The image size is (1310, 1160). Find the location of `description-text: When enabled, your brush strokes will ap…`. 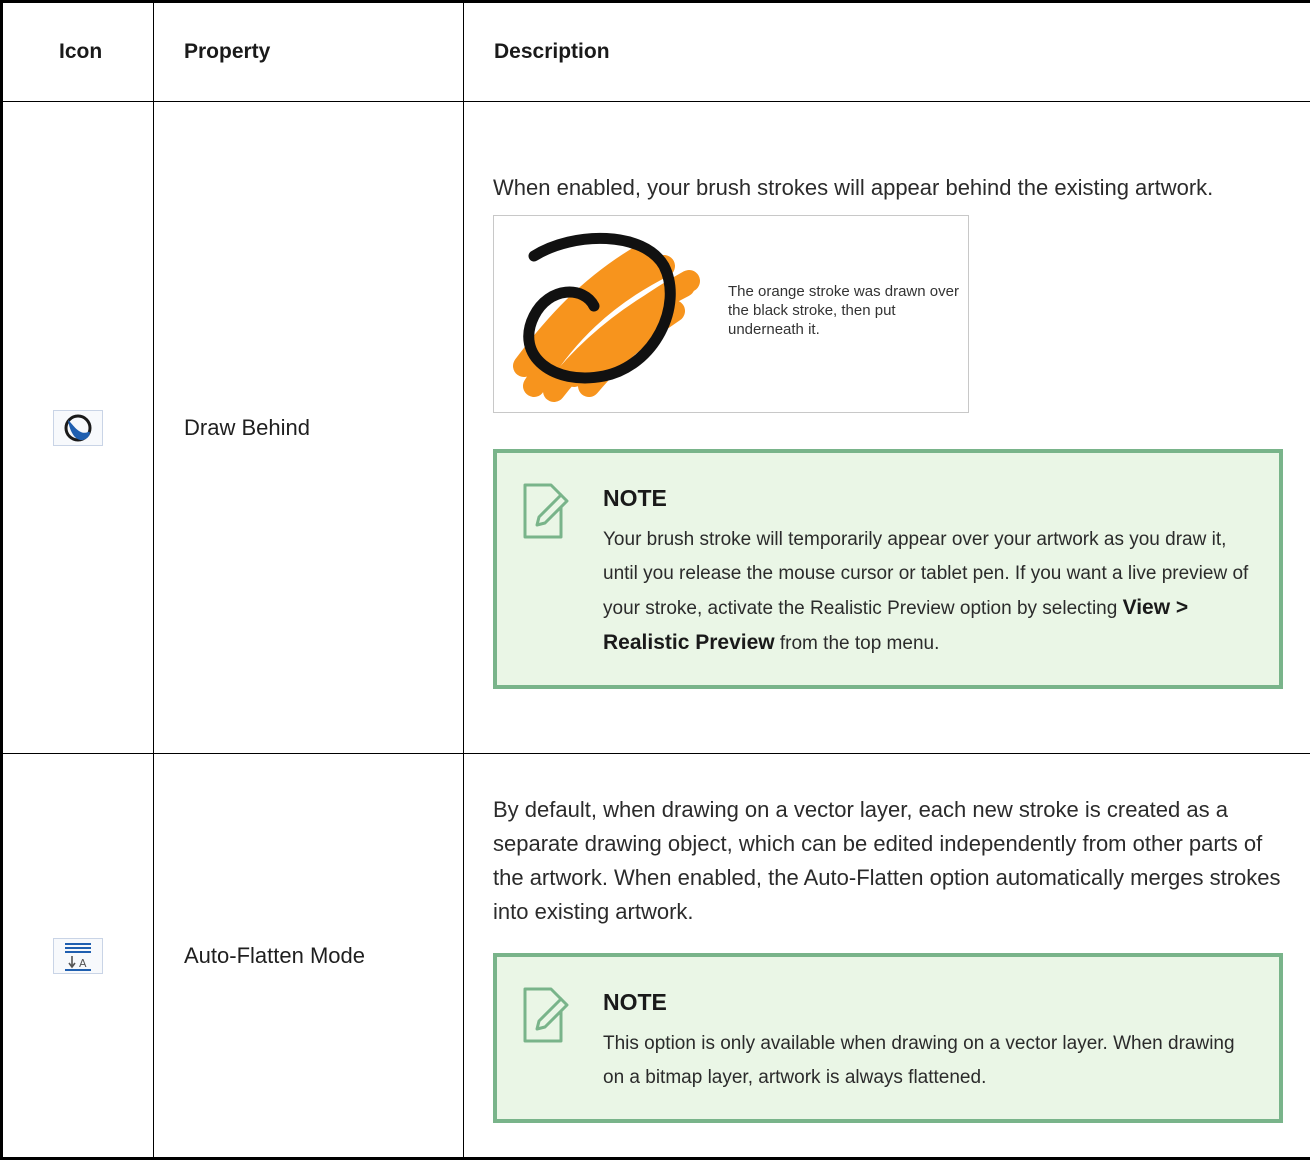

description-text: When enabled, your brush strokes will ap… is located at coordinates (888, 188).